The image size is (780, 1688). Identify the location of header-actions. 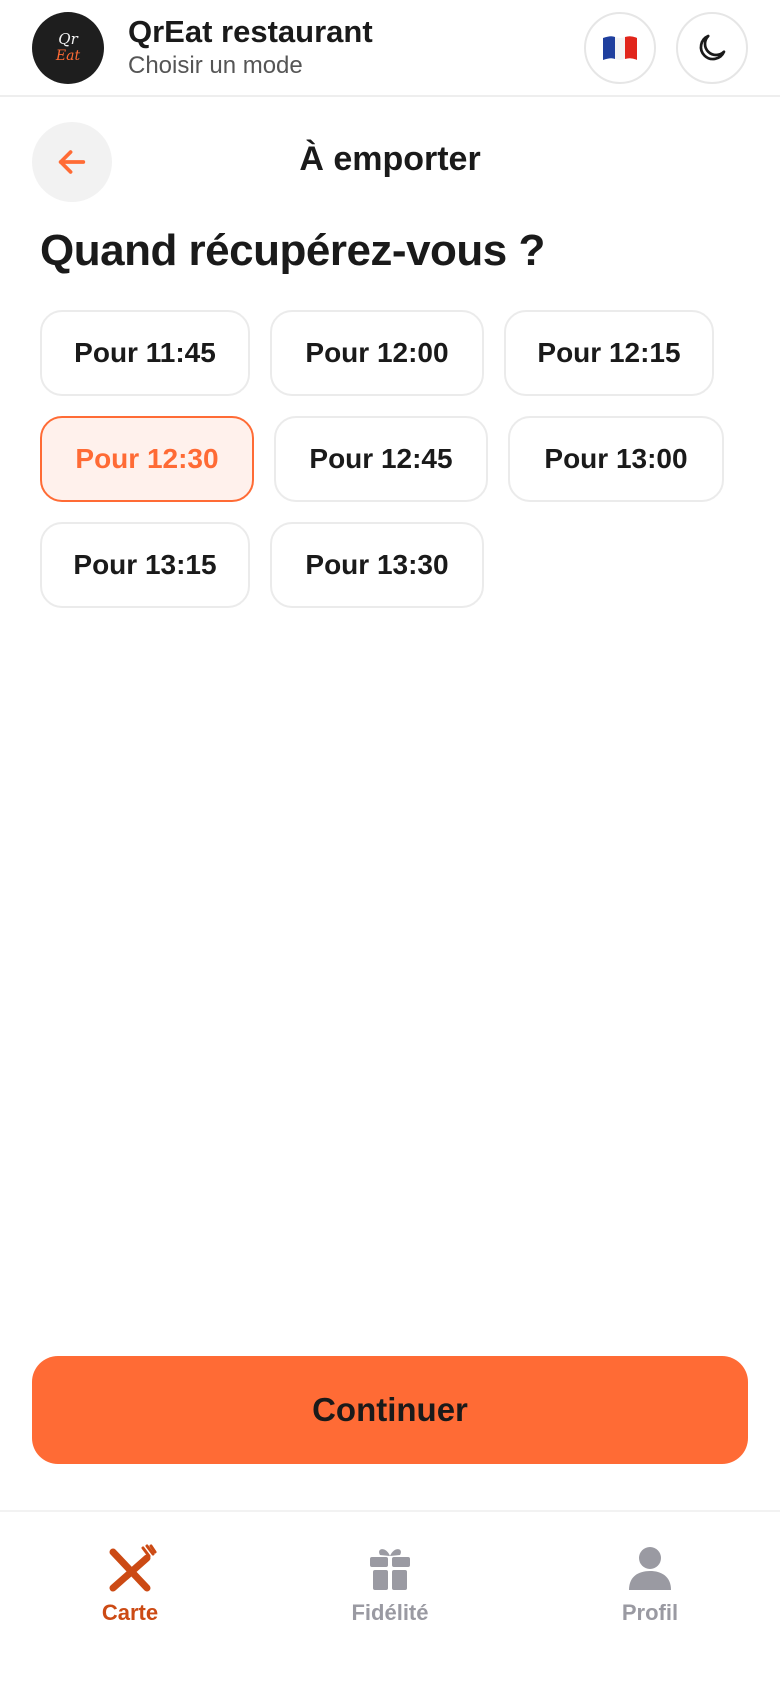
(666, 47).